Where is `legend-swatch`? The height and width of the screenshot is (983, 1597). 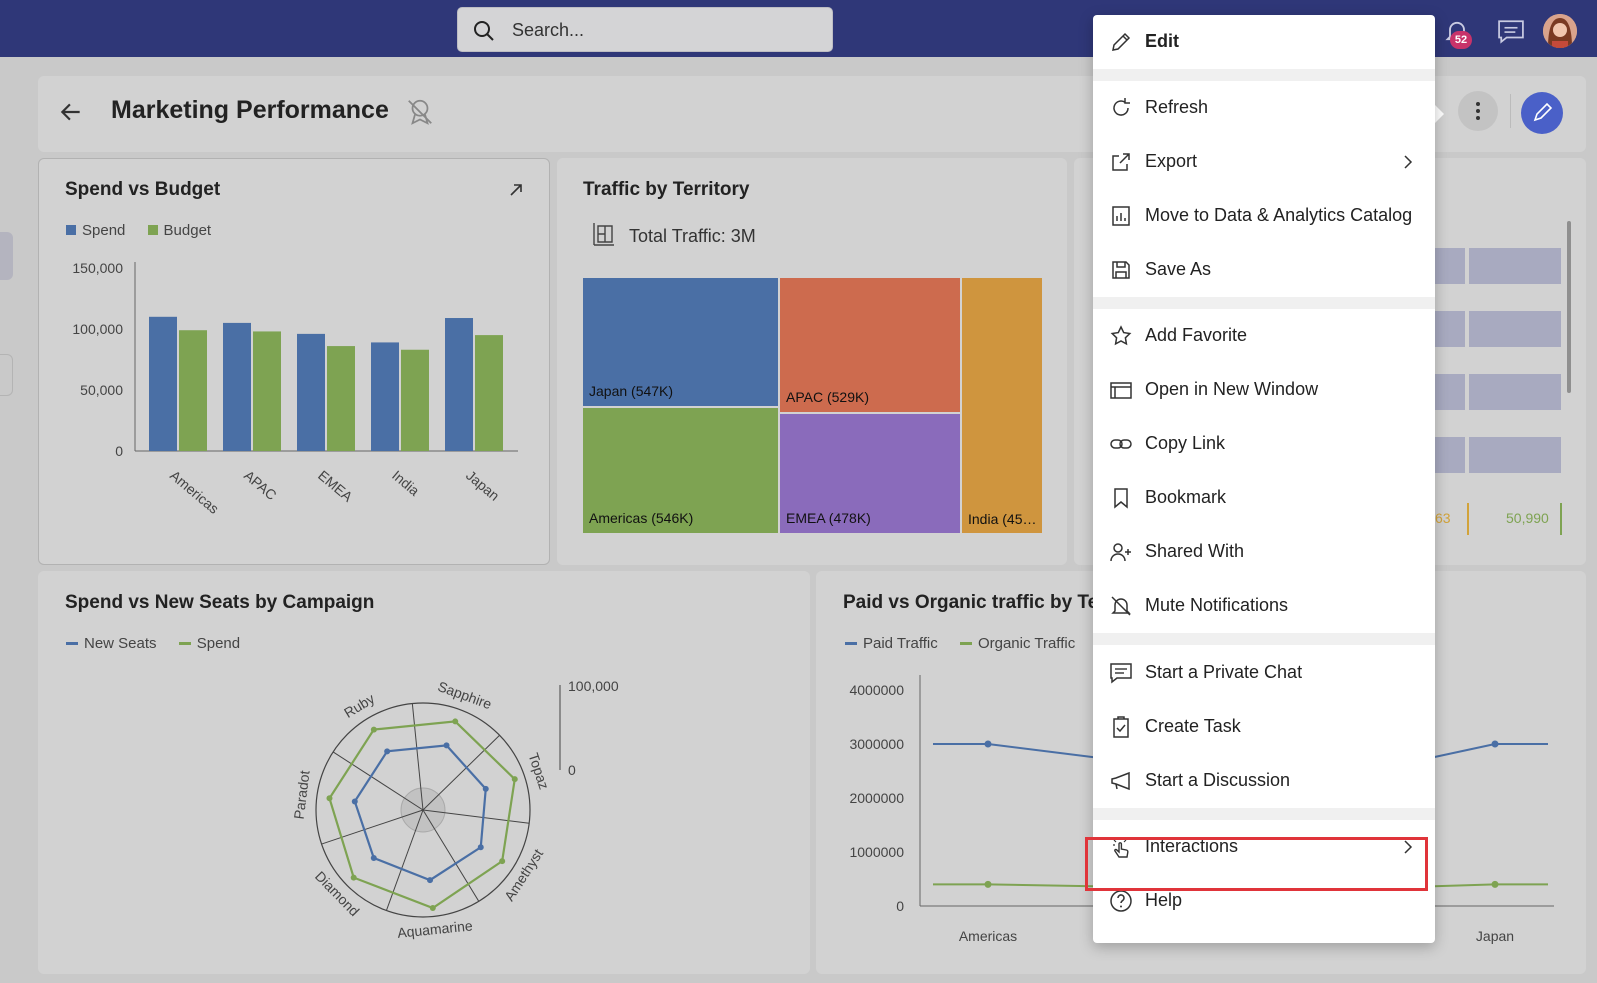 legend-swatch is located at coordinates (965, 643).